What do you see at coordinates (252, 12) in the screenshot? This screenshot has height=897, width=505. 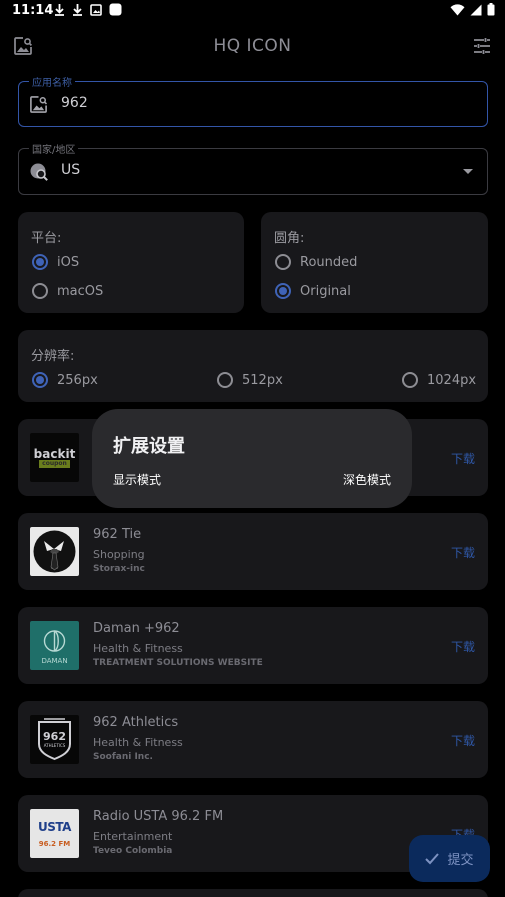 I see `status-bar: 11:14` at bounding box center [252, 12].